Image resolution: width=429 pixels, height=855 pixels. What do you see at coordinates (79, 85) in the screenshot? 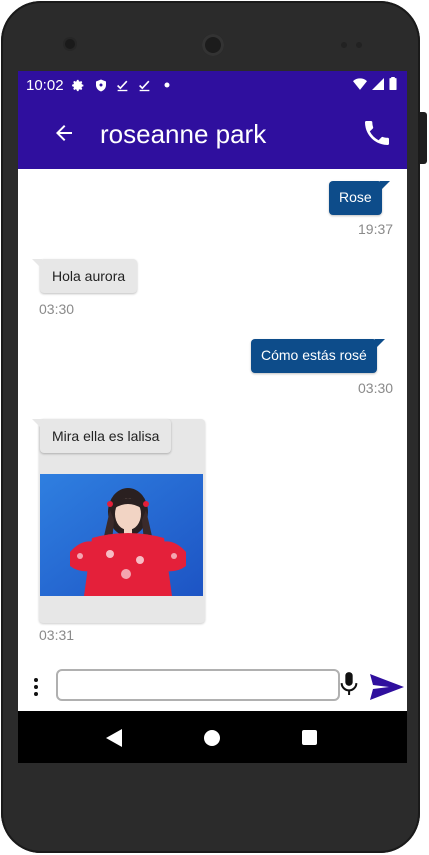
I see `gear-icon` at bounding box center [79, 85].